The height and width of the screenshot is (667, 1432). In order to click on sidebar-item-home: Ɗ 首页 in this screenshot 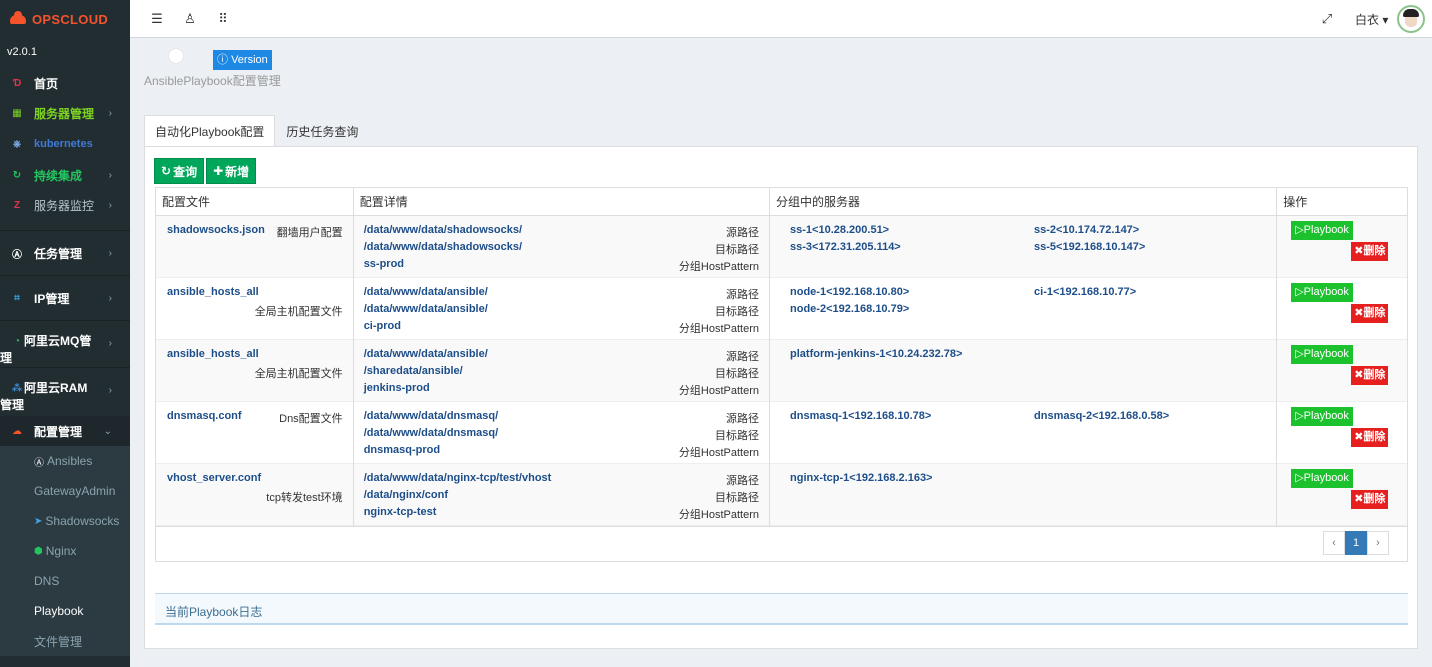, I will do `click(65, 83)`.